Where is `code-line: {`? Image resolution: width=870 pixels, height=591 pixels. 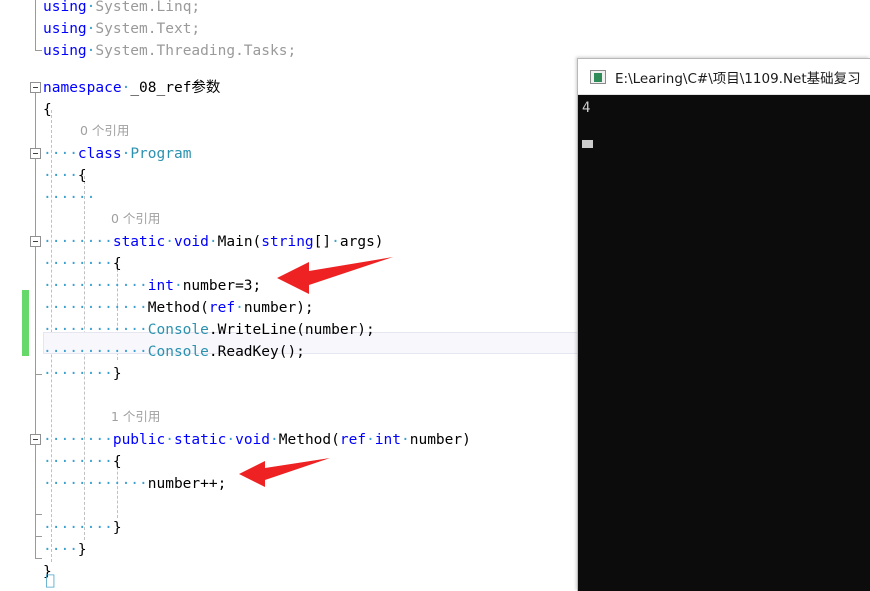
code-line: { is located at coordinates (47, 110).